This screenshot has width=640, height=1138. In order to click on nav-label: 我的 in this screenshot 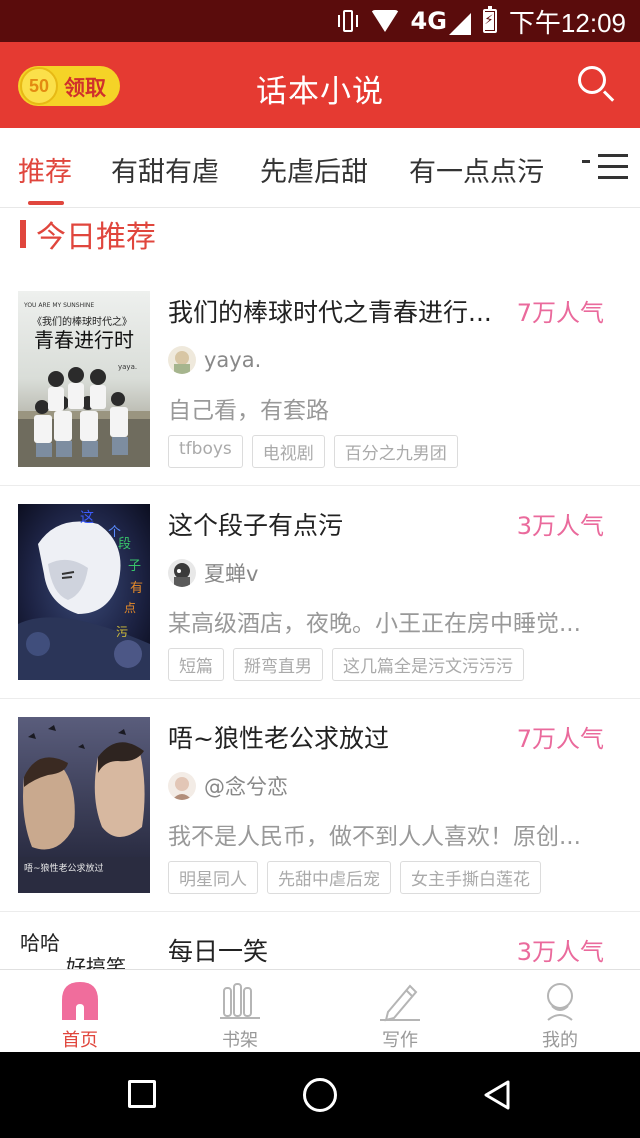, I will do `click(560, 1040)`.